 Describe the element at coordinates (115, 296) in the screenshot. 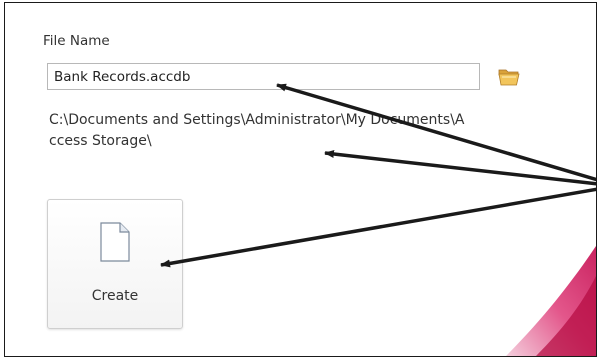

I see `create-button-label: Create` at that location.